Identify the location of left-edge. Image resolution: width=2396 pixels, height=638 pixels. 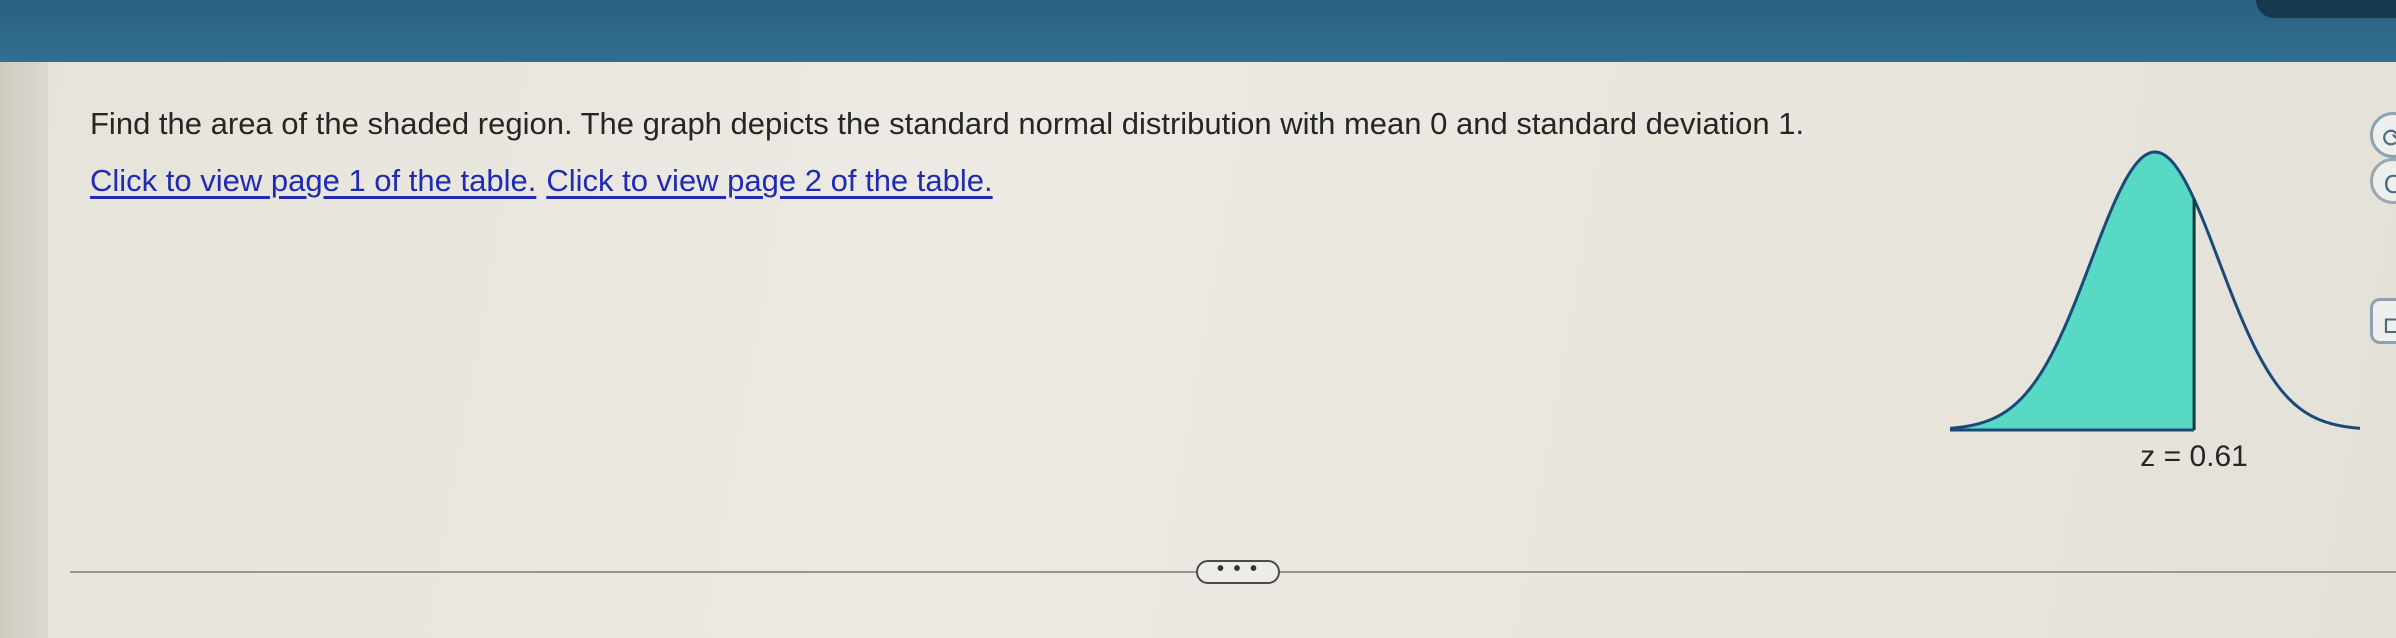
(24, 350).